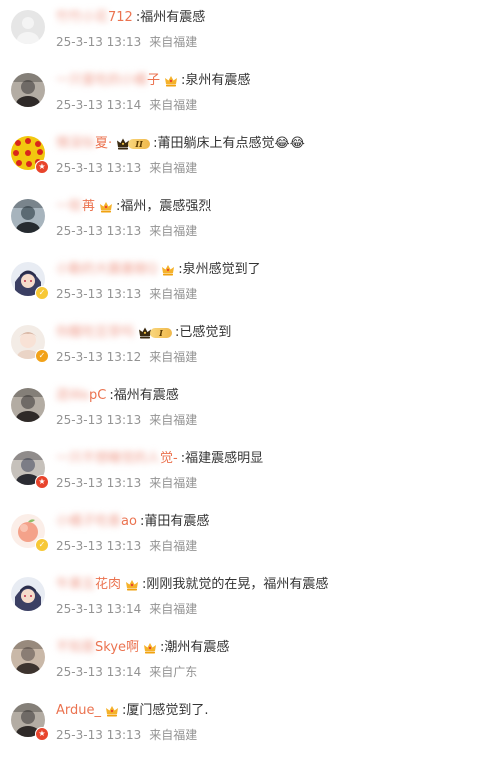 The image size is (491, 759). I want to click on comment-item: 竹竹小花712: 福州有震感 25-3-13 13:13 来自福建, so click(245, 36).